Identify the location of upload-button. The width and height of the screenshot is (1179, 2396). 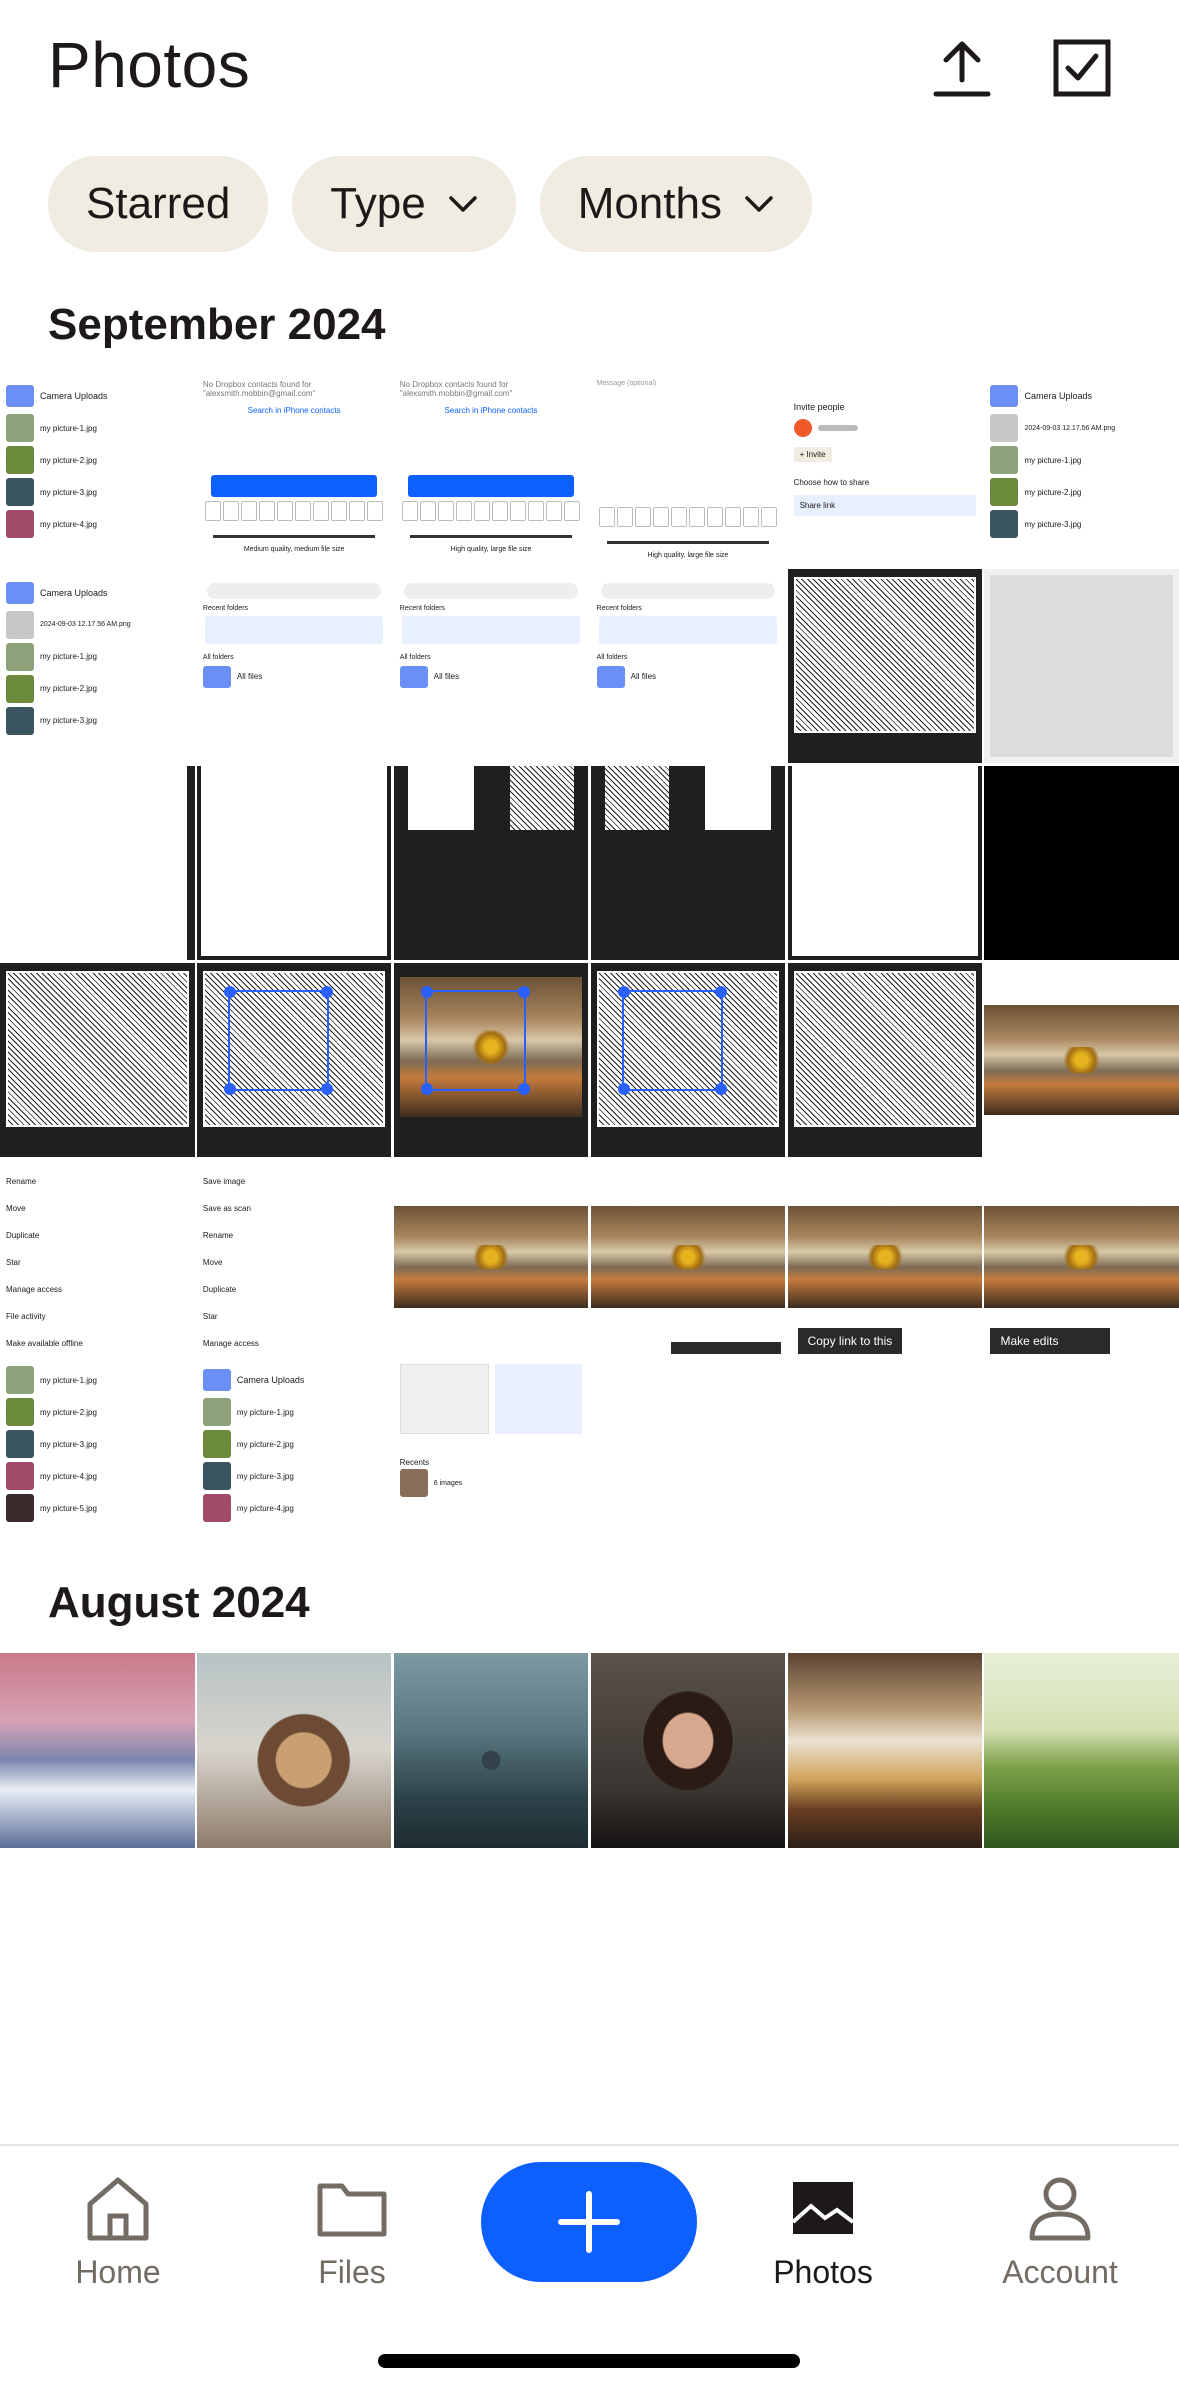
(962, 68).